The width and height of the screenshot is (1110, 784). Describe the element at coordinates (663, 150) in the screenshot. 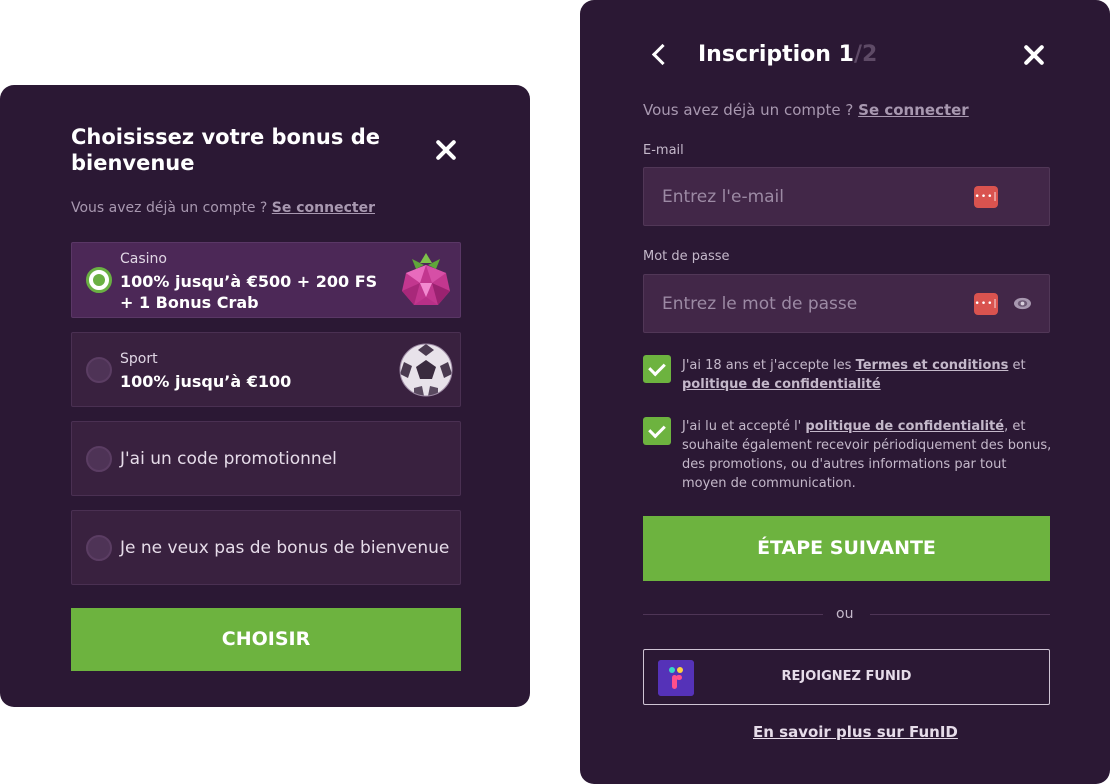

I see `email-label: E-mail` at that location.